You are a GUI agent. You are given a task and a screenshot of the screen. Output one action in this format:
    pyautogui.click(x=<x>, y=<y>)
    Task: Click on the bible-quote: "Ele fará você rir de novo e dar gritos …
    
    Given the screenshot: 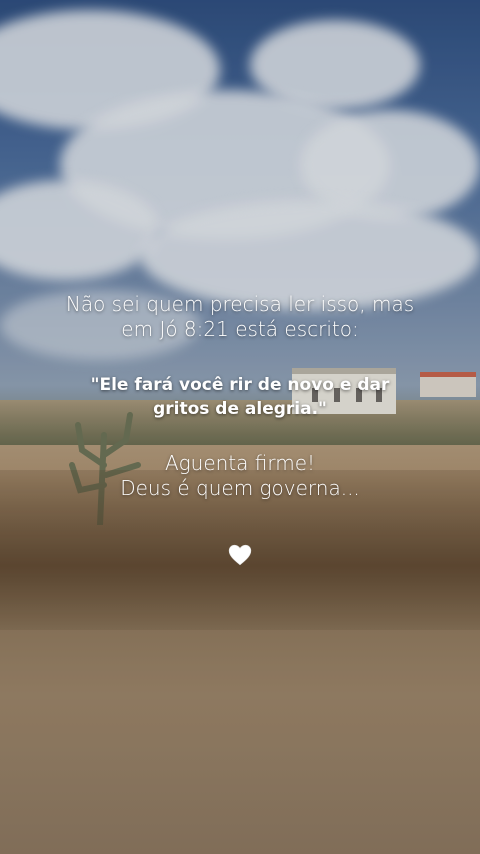 What is the action you would take?
    pyautogui.click(x=240, y=397)
    